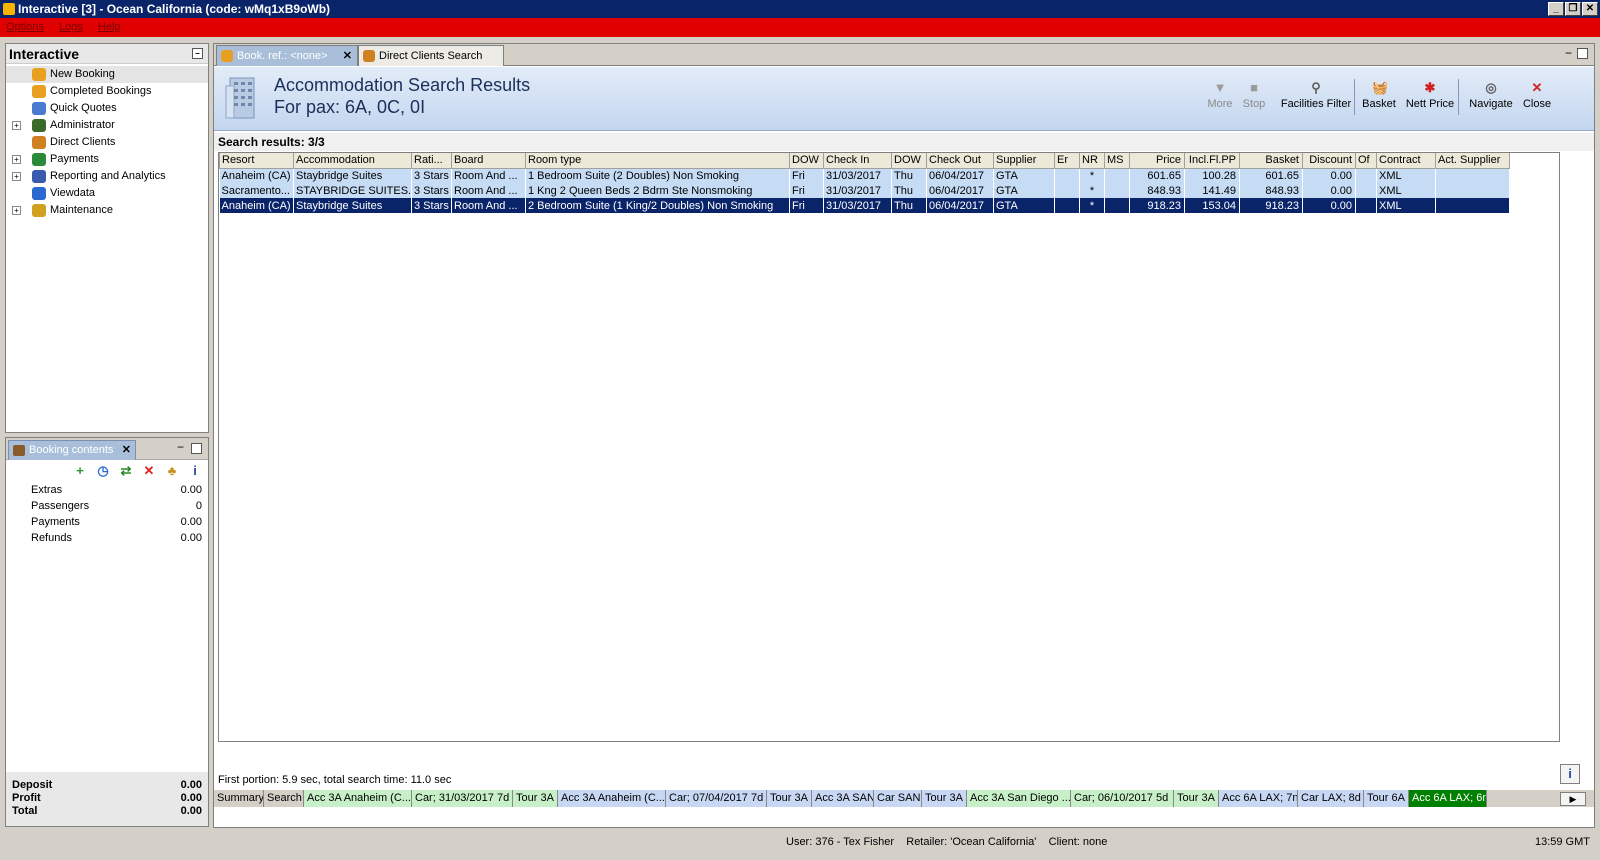 The image size is (1600, 860). What do you see at coordinates (1491, 101) in the screenshot?
I see `toolbar-navigate-button: ◎ Navigate` at bounding box center [1491, 101].